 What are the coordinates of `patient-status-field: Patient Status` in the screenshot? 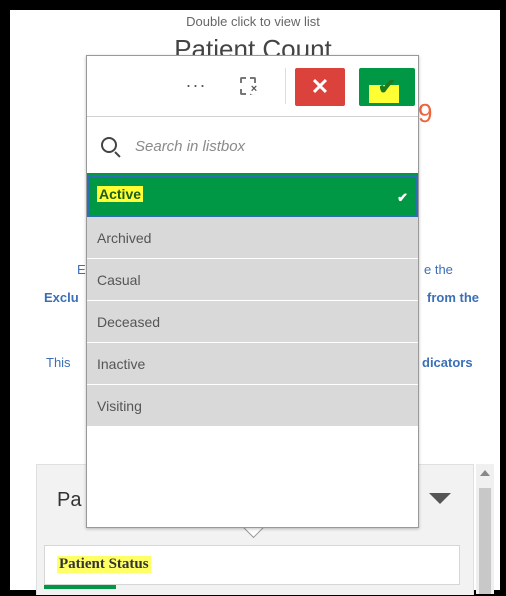 It's located at (252, 565).